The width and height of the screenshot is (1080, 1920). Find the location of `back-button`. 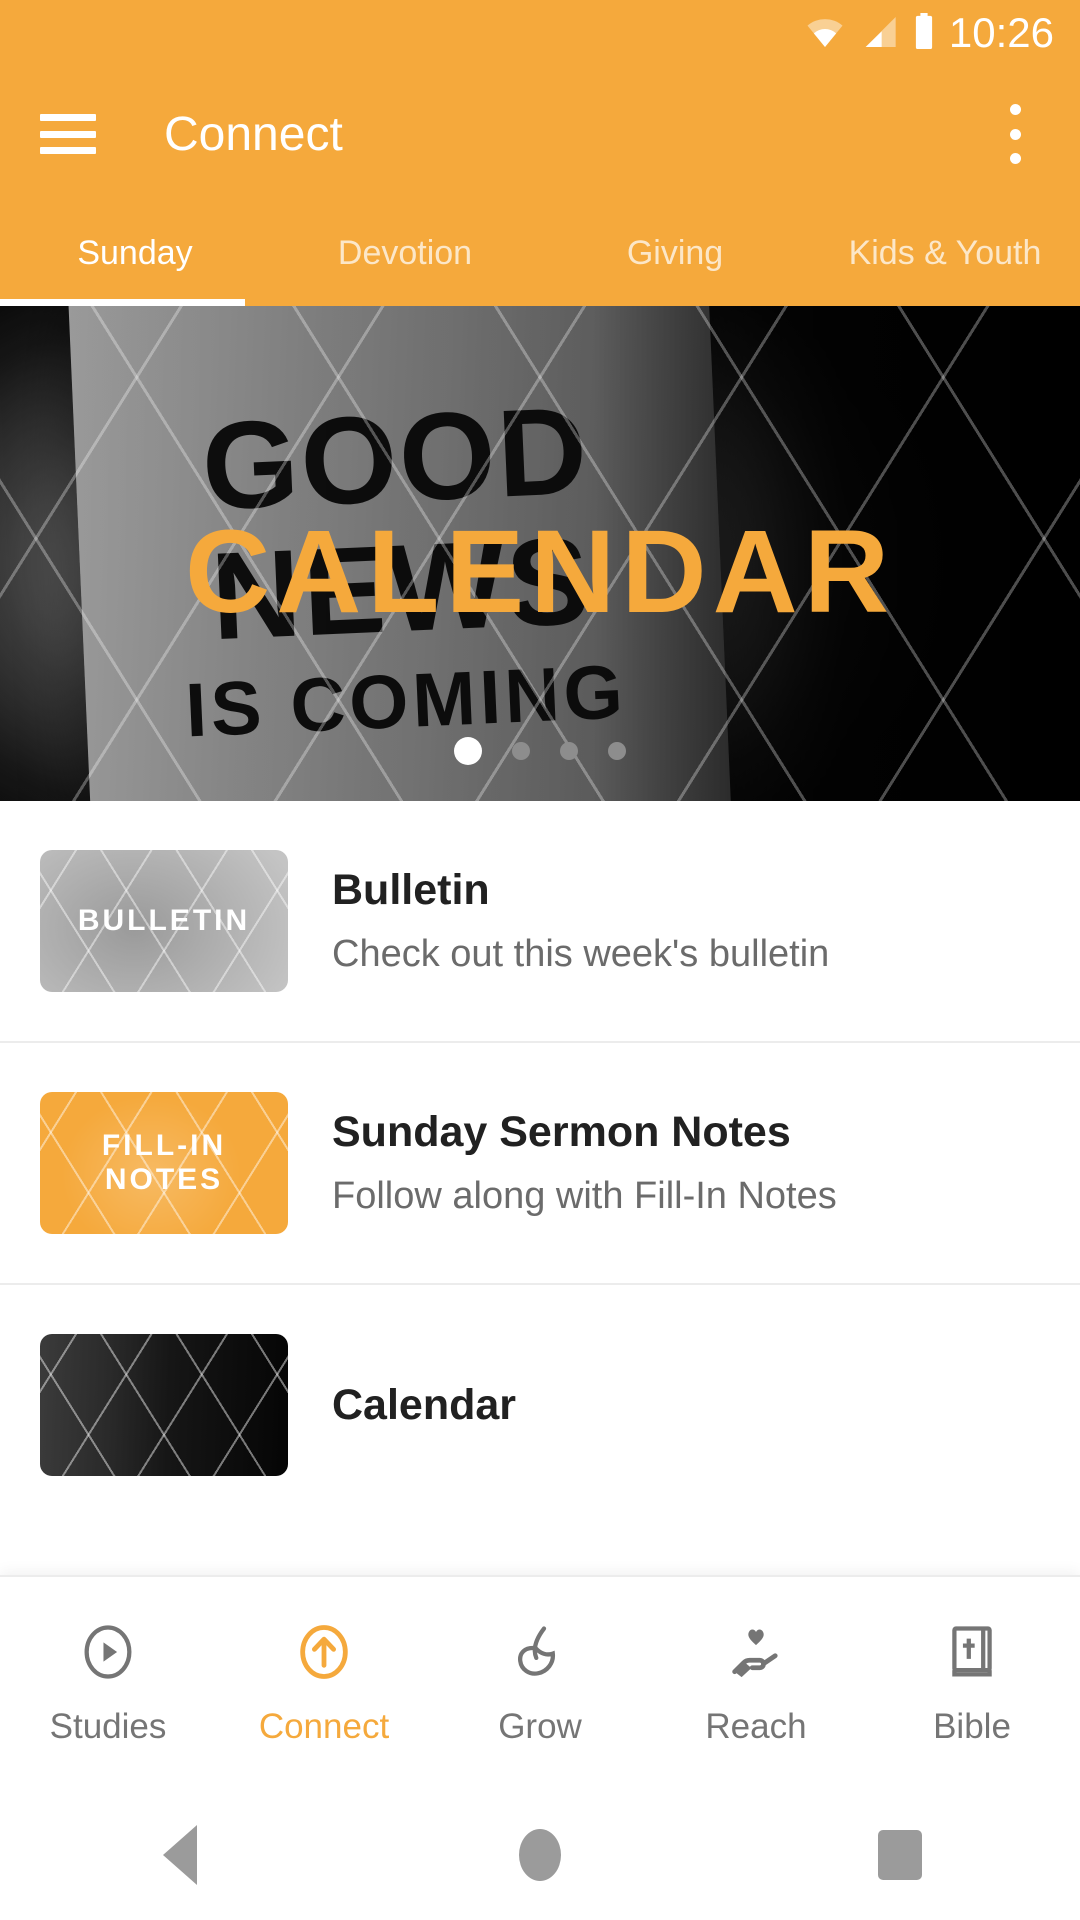

back-button is located at coordinates (180, 1855).